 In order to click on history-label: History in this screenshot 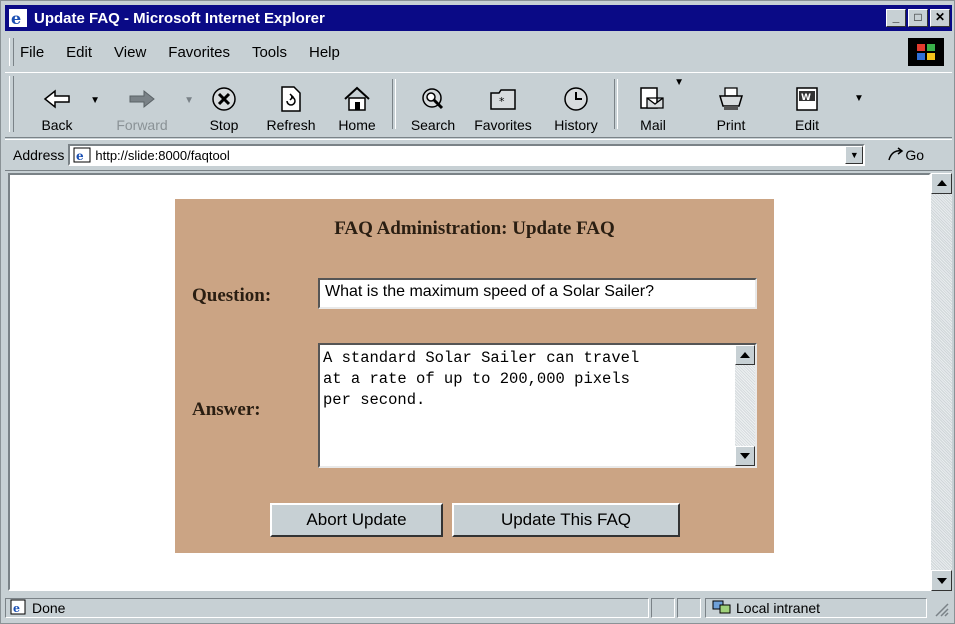, I will do `click(576, 125)`.